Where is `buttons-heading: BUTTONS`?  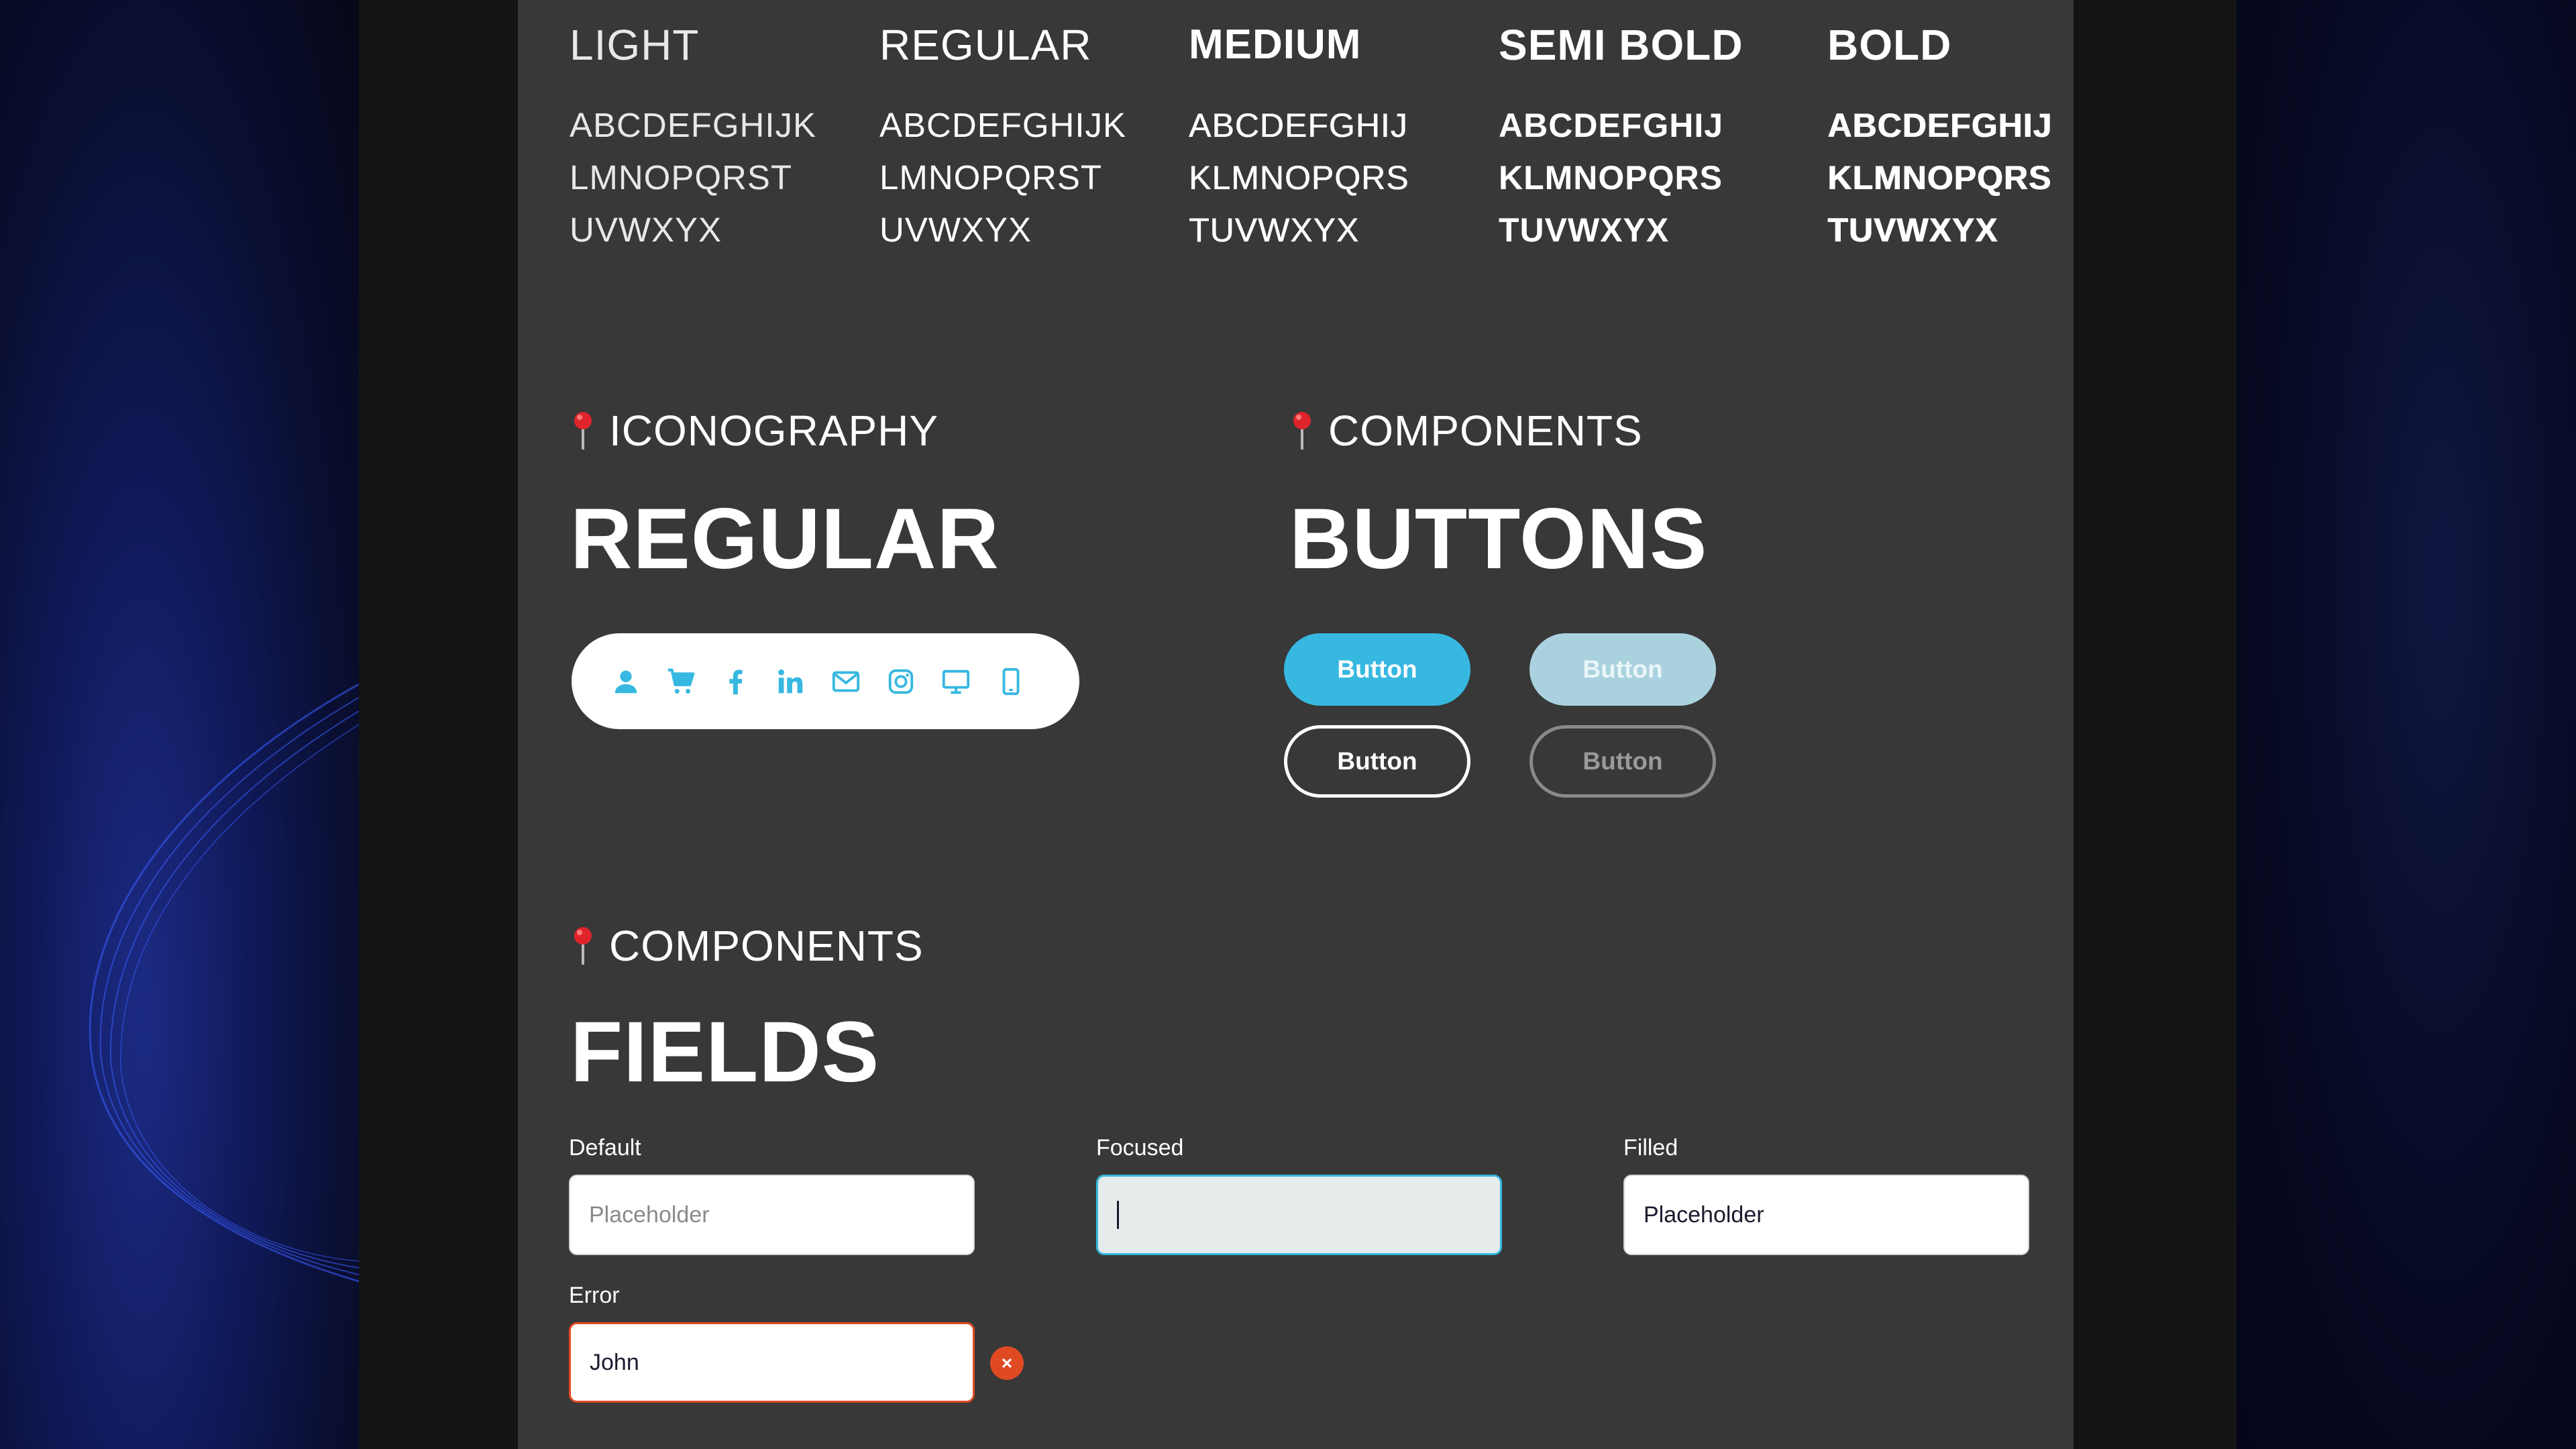
buttons-heading: BUTTONS is located at coordinates (1498, 539).